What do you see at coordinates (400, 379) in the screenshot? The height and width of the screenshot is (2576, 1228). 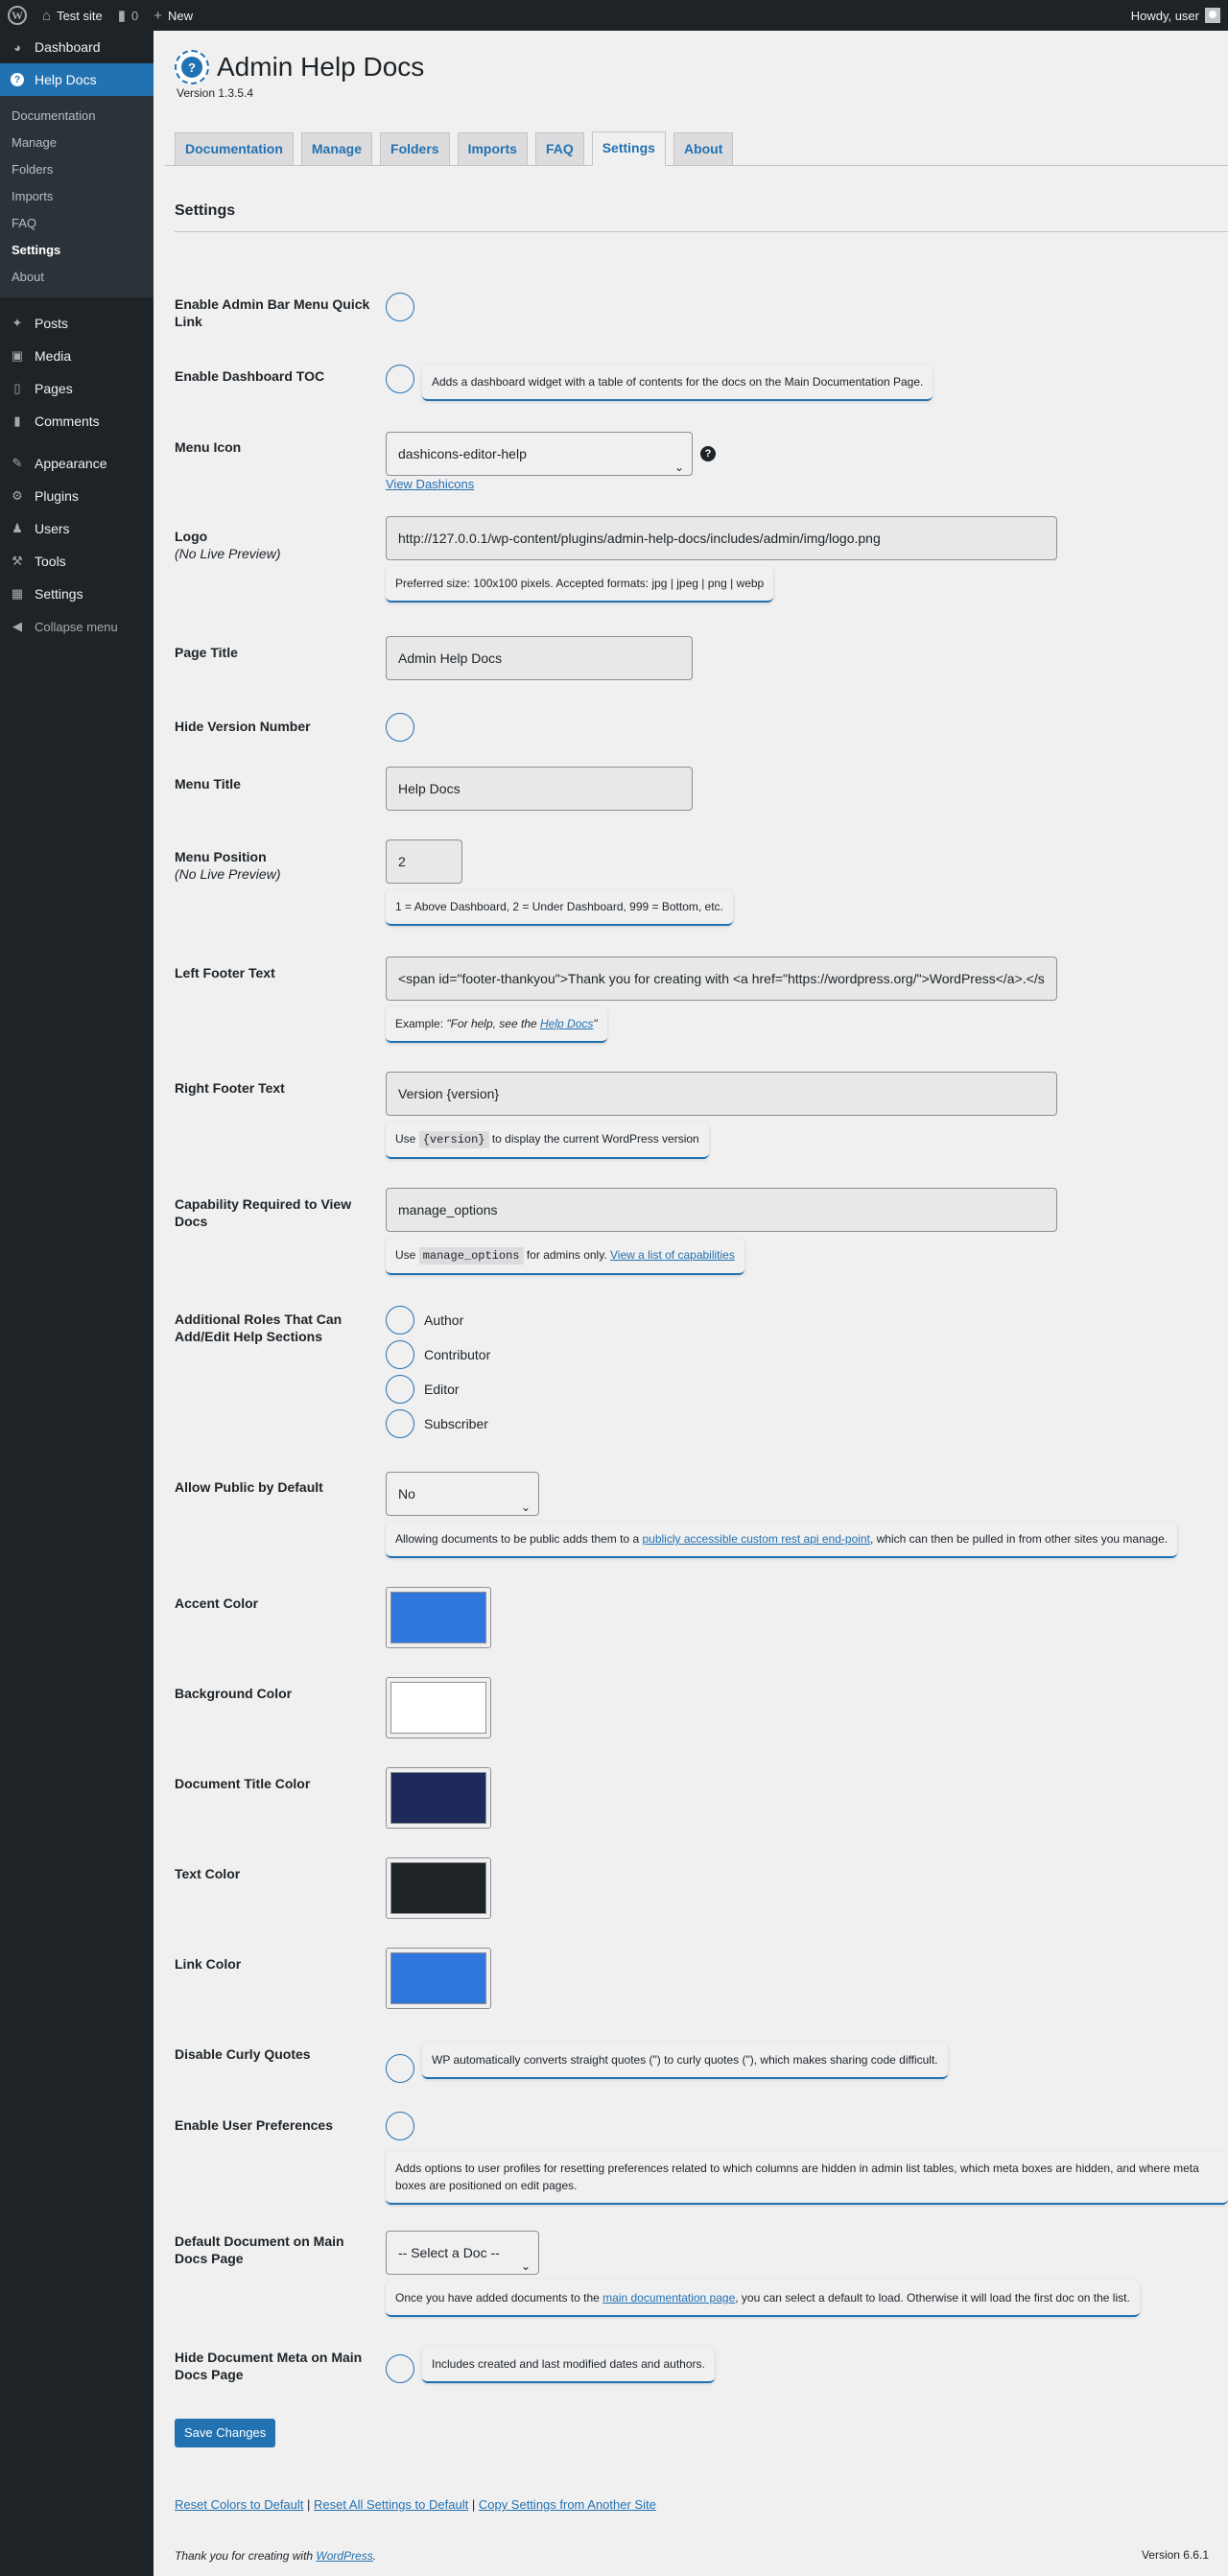 I see `dashboard-toc-toggle` at bounding box center [400, 379].